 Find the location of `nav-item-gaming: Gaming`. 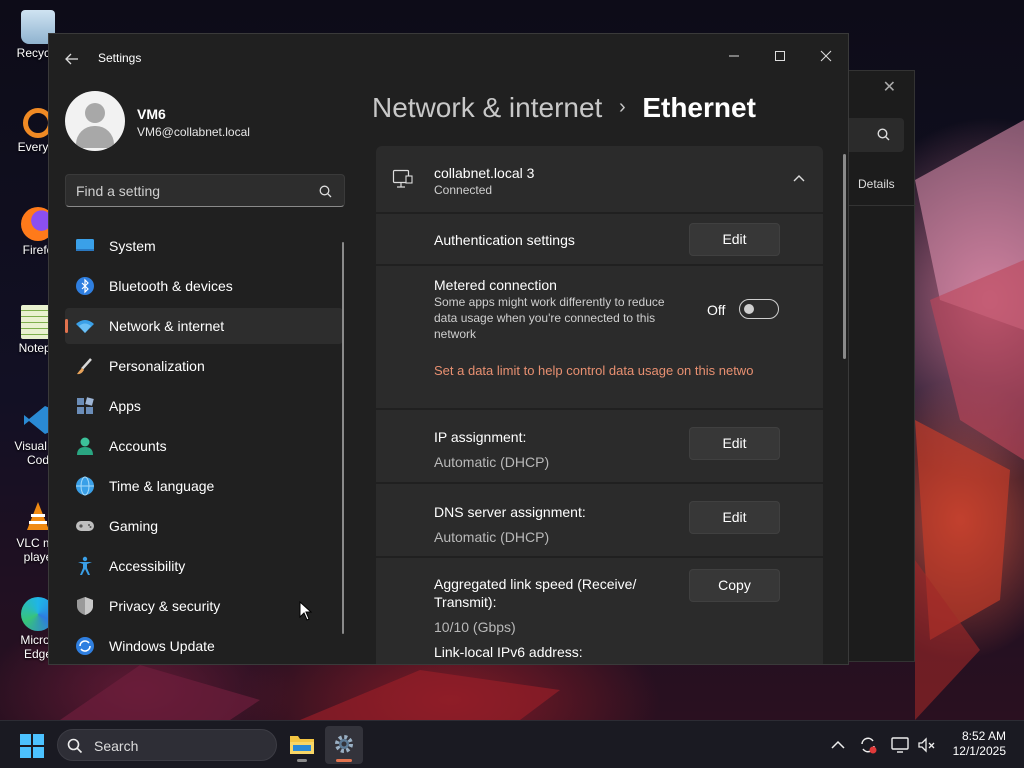

nav-item-gaming: Gaming is located at coordinates (204, 526).